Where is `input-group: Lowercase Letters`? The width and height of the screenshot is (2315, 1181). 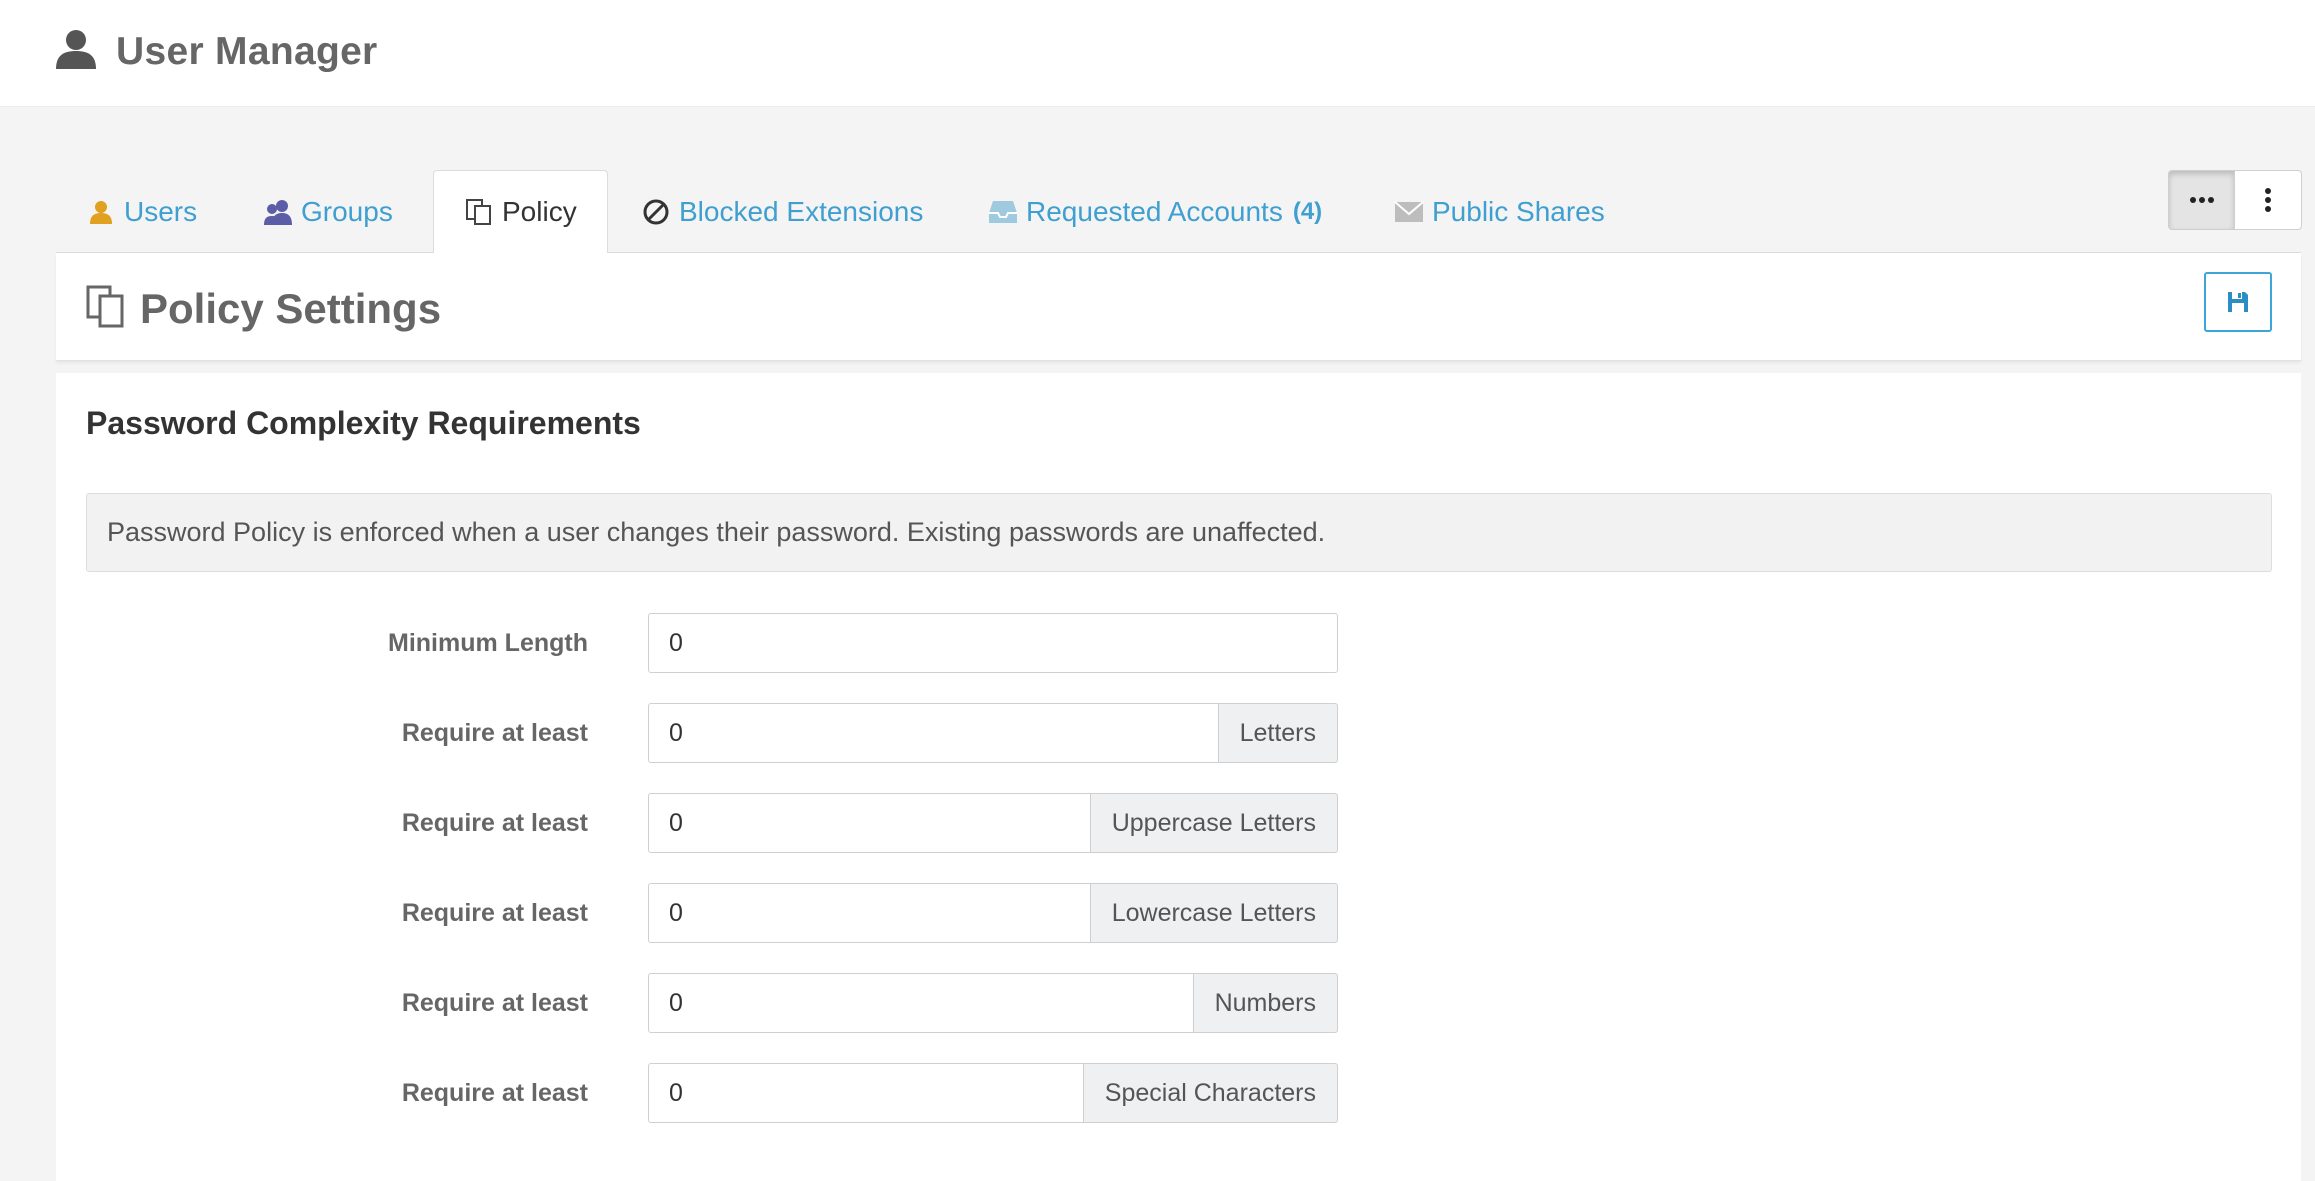 input-group: Lowercase Letters is located at coordinates (993, 913).